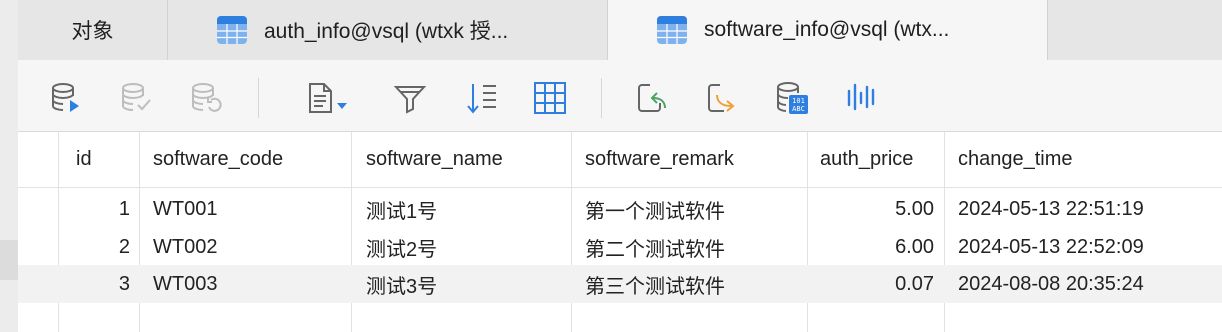 The image size is (1222, 332). I want to click on import-button, so click(652, 98).